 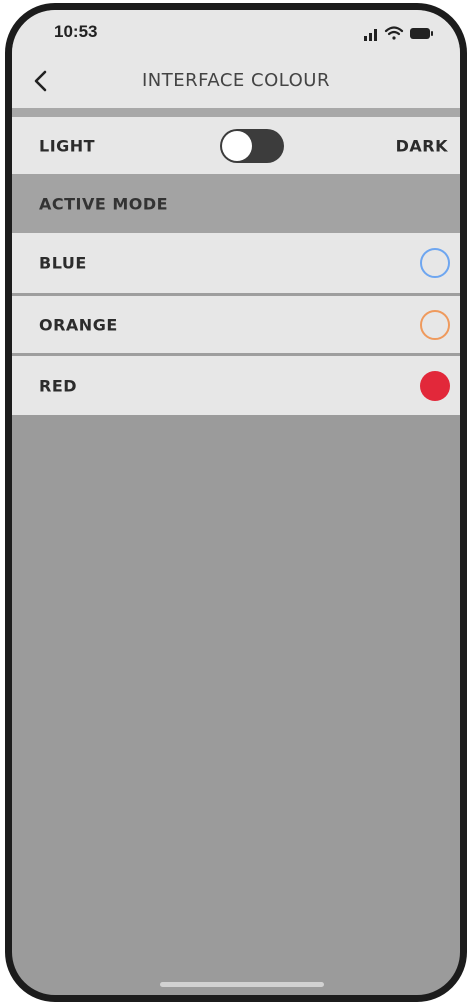 I want to click on header-divider, so click(x=236, y=112).